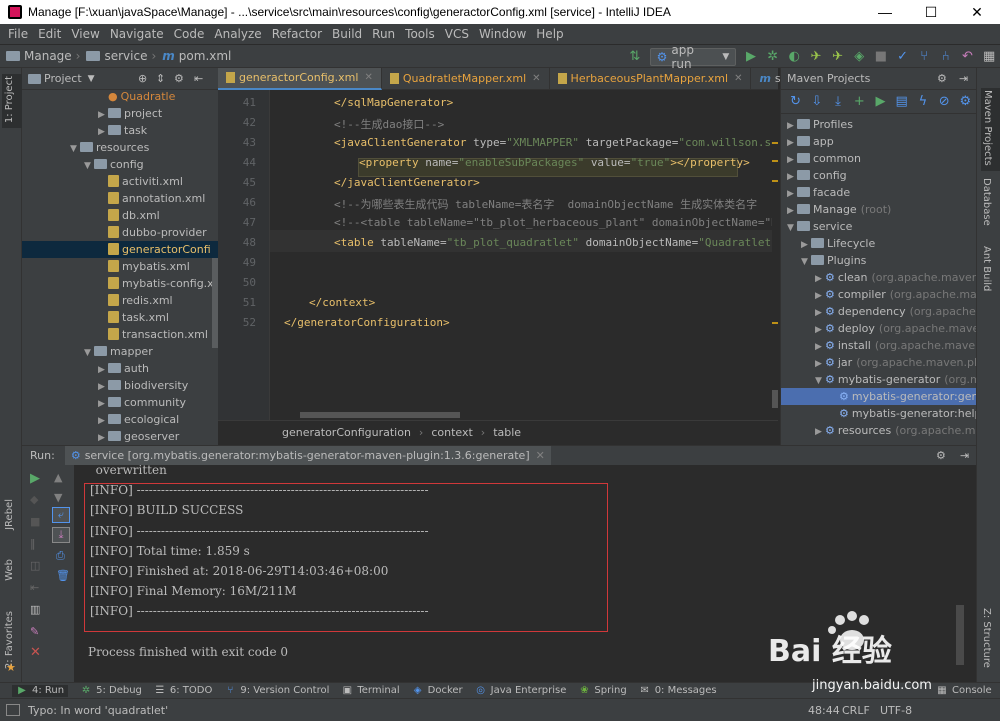 This screenshot has height=721, width=1000. I want to click on nav-crumb-service: service, so click(116, 56).